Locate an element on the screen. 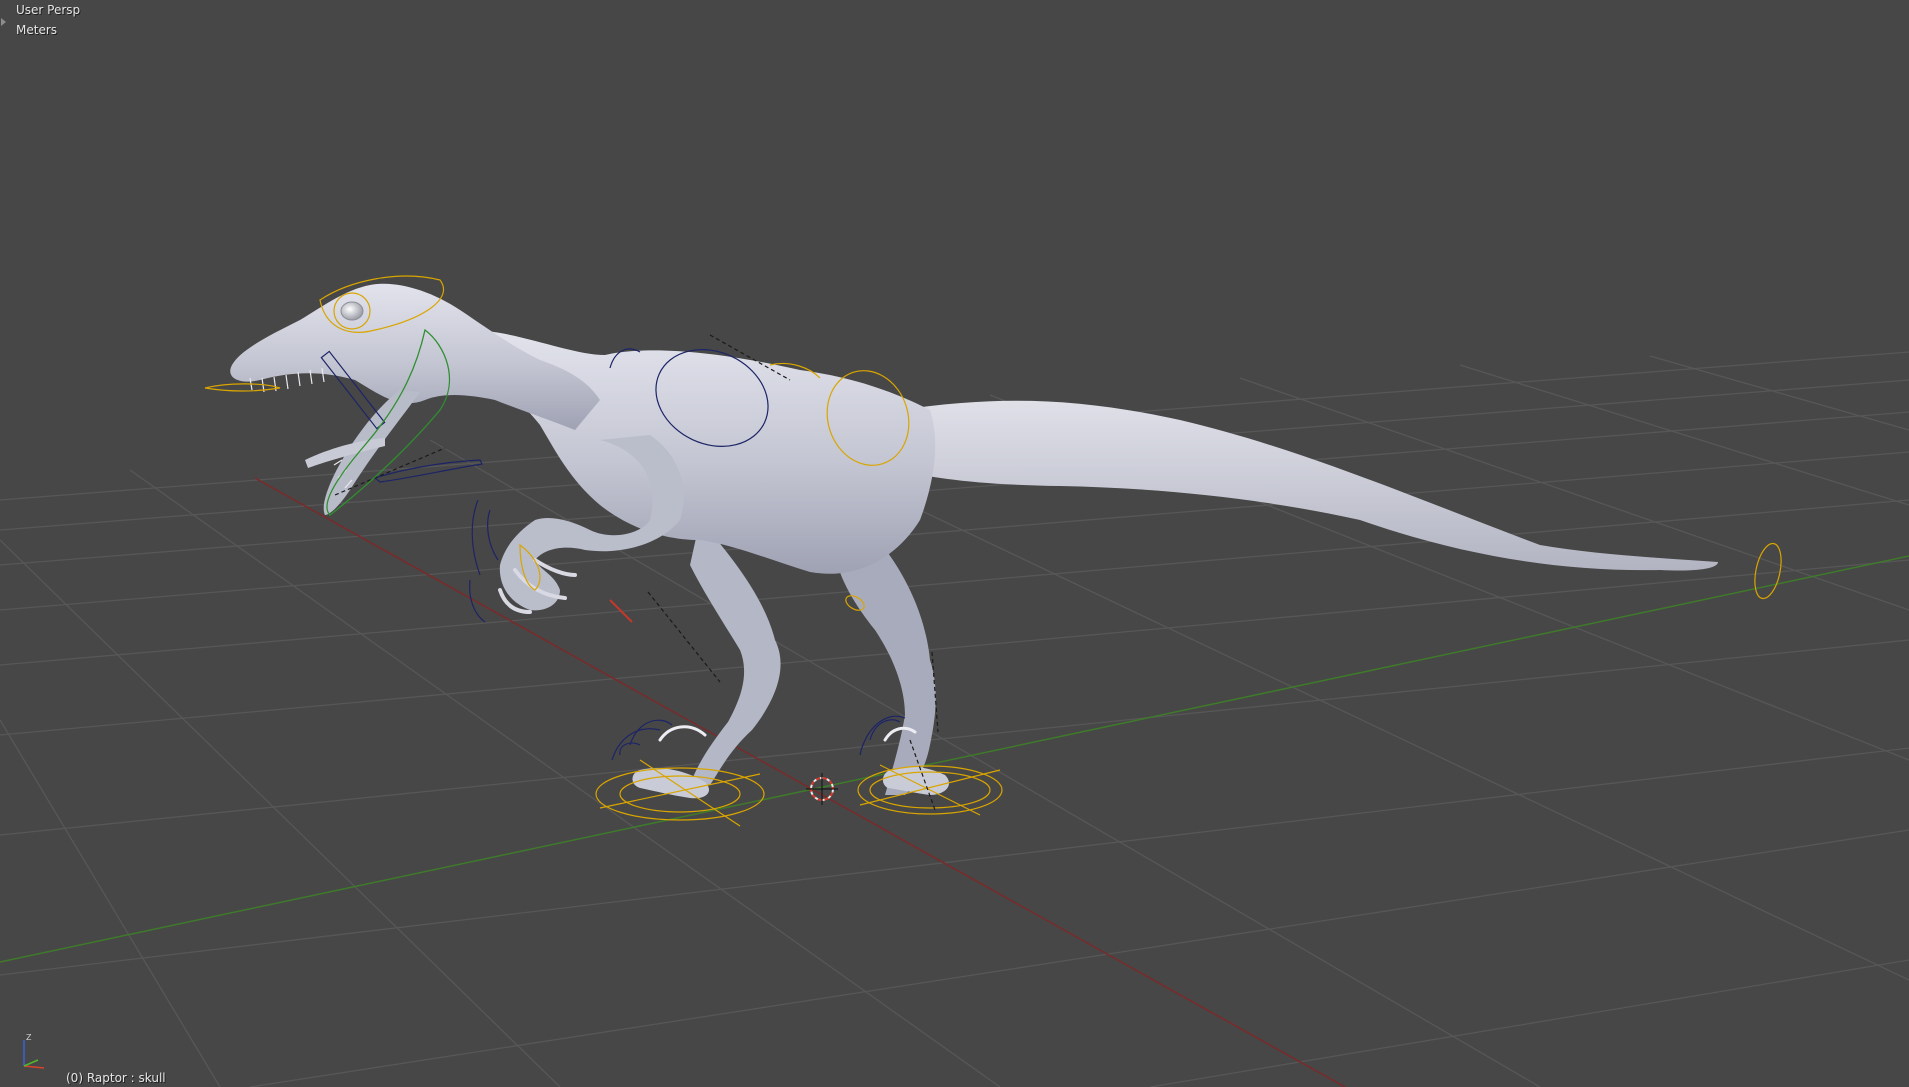  axis-gizmo: Z is located at coordinates (34, 1051).